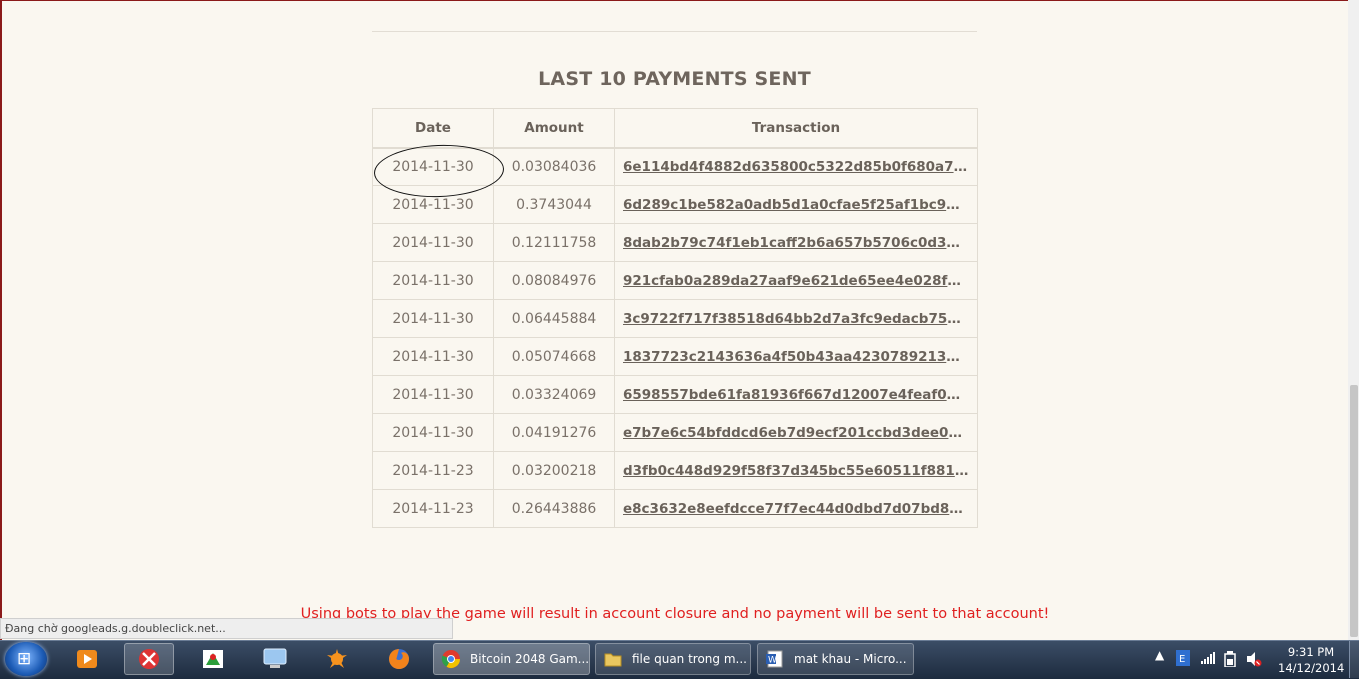 This screenshot has width=1359, height=679. What do you see at coordinates (399, 659) in the screenshot?
I see `firefox-icon` at bounding box center [399, 659].